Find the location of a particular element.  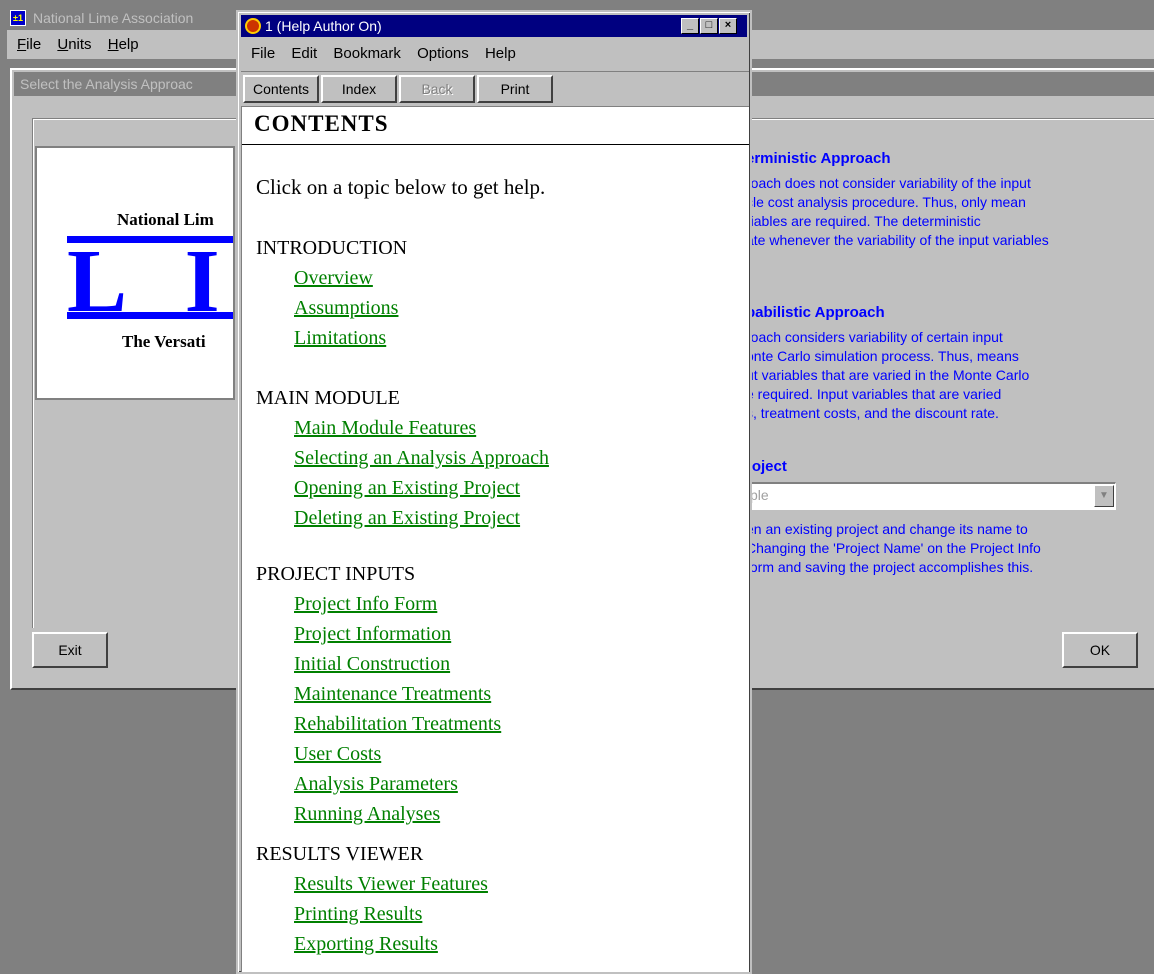

topic-link: Assumptions is located at coordinates (346, 308).